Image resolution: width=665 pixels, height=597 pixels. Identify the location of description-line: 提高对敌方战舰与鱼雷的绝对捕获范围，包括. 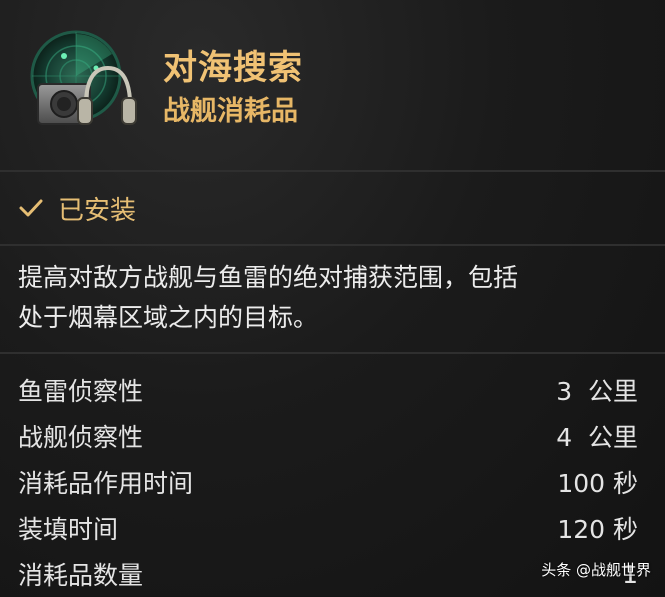
(268, 277).